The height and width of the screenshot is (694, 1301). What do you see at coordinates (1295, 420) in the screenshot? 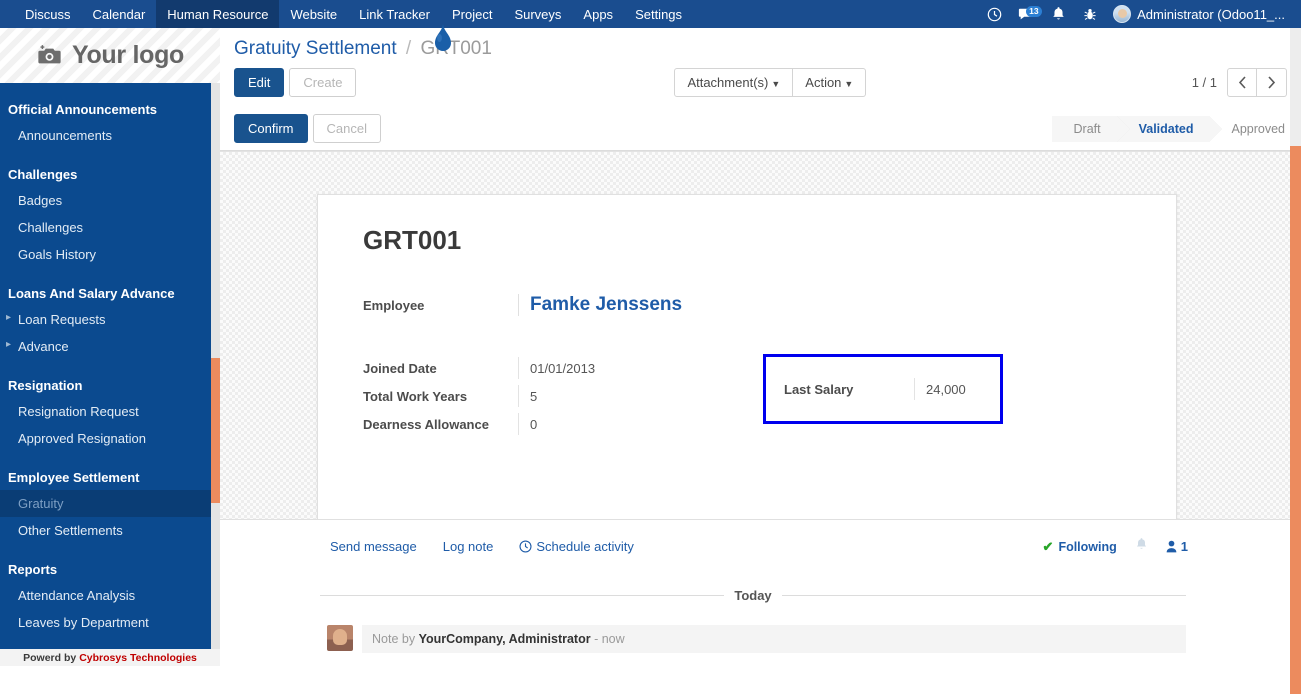
I see `page-scrollbar-thumb` at bounding box center [1295, 420].